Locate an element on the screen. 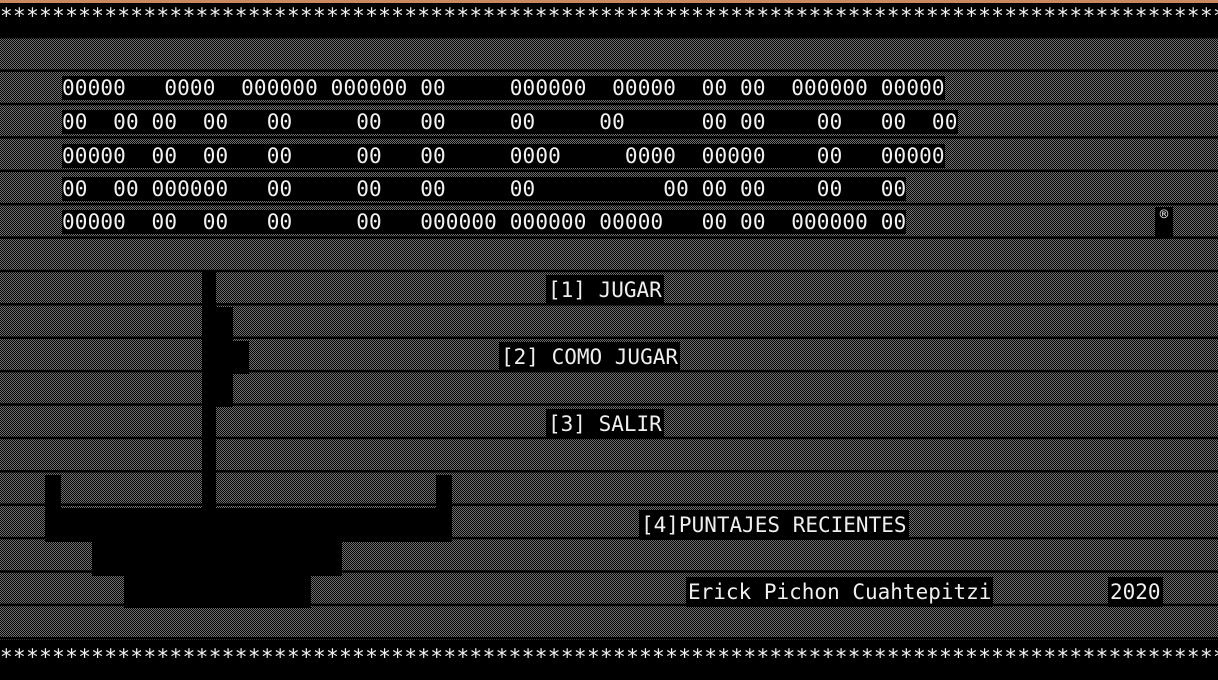  ship-stern-post is located at coordinates (444, 492).